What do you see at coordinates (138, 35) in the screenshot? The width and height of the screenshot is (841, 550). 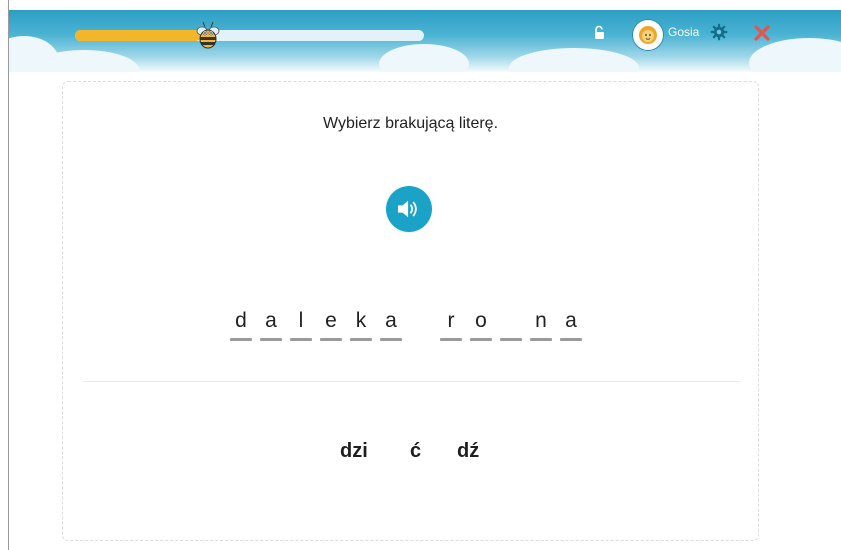 I see `progress-fill` at bounding box center [138, 35].